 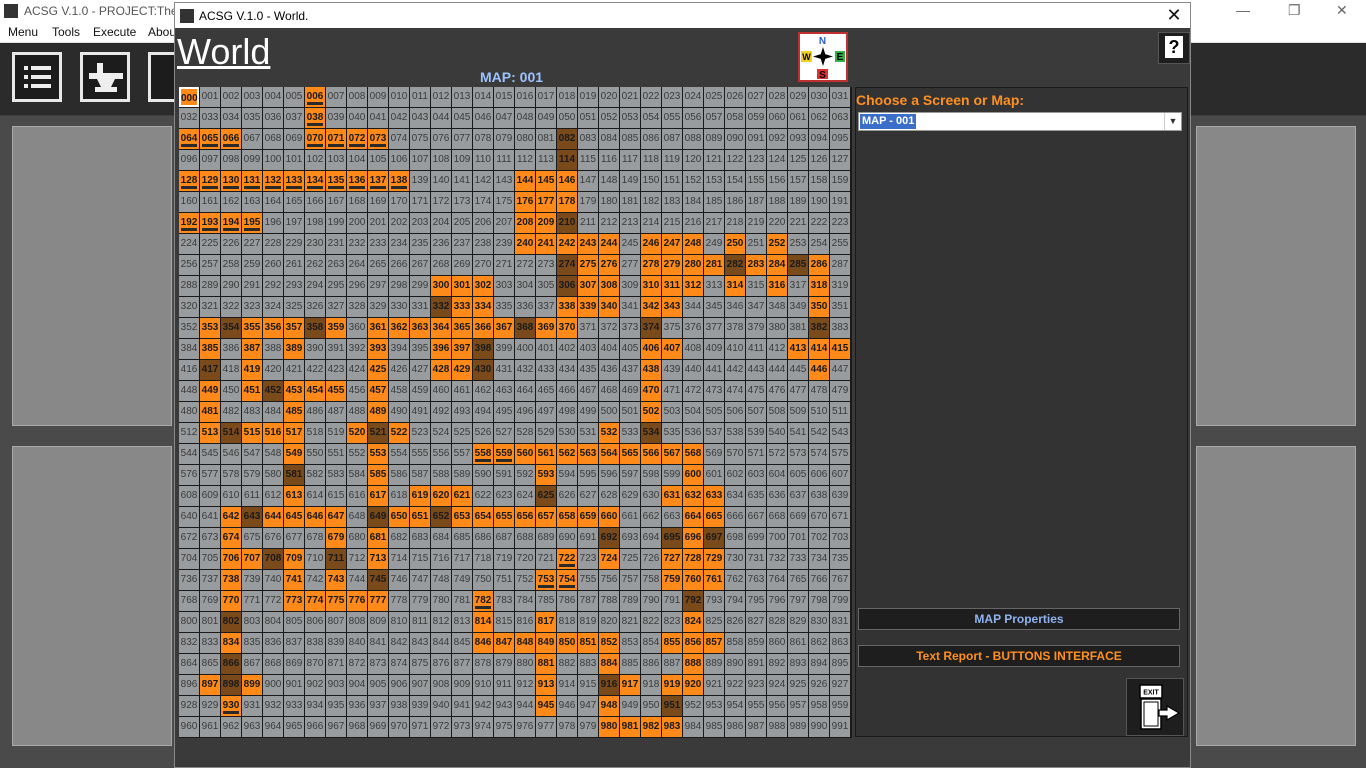 What do you see at coordinates (336, 706) in the screenshot?
I see `map-cell: 935` at bounding box center [336, 706].